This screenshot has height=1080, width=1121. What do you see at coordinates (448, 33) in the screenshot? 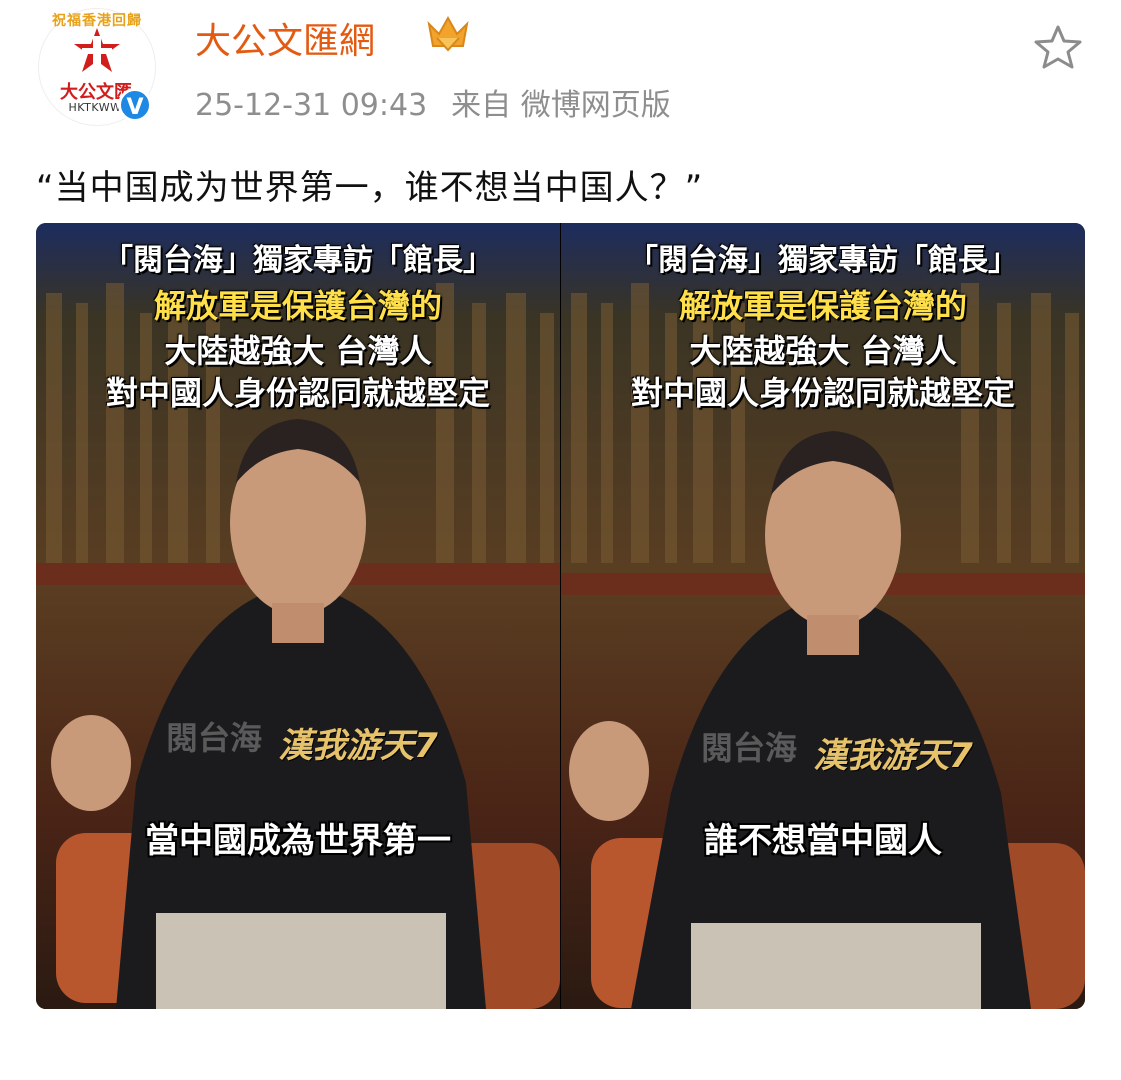
I see `crown-icon` at bounding box center [448, 33].